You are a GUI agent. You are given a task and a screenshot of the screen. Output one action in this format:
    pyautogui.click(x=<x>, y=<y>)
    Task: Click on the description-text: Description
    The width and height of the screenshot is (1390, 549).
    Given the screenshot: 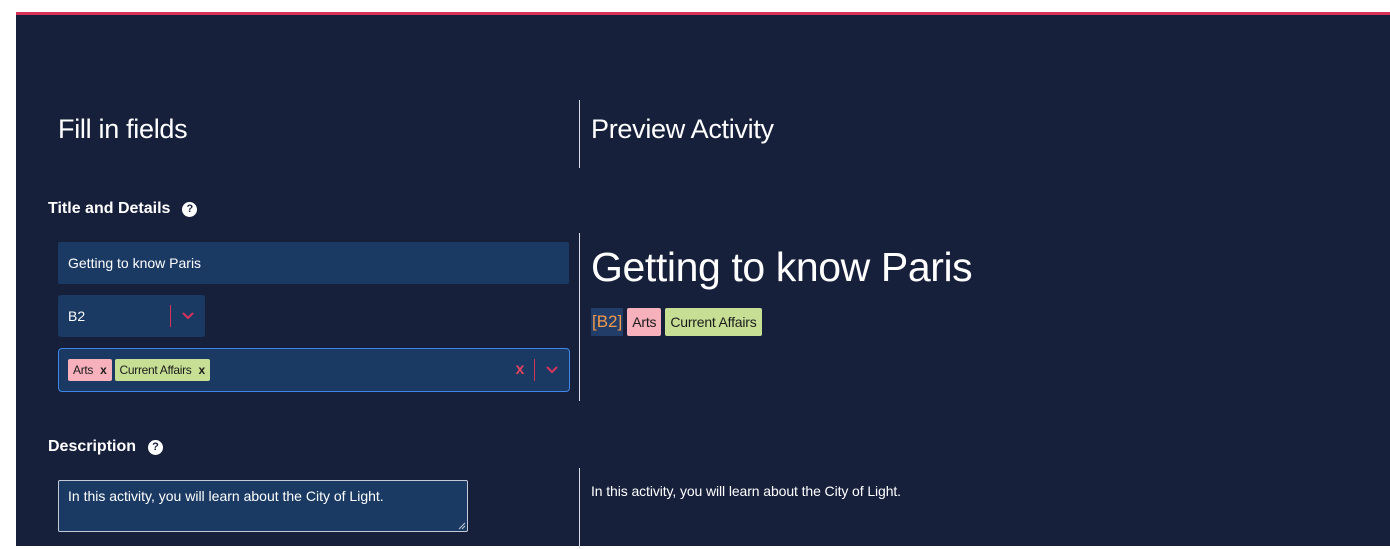 What is the action you would take?
    pyautogui.click(x=92, y=446)
    